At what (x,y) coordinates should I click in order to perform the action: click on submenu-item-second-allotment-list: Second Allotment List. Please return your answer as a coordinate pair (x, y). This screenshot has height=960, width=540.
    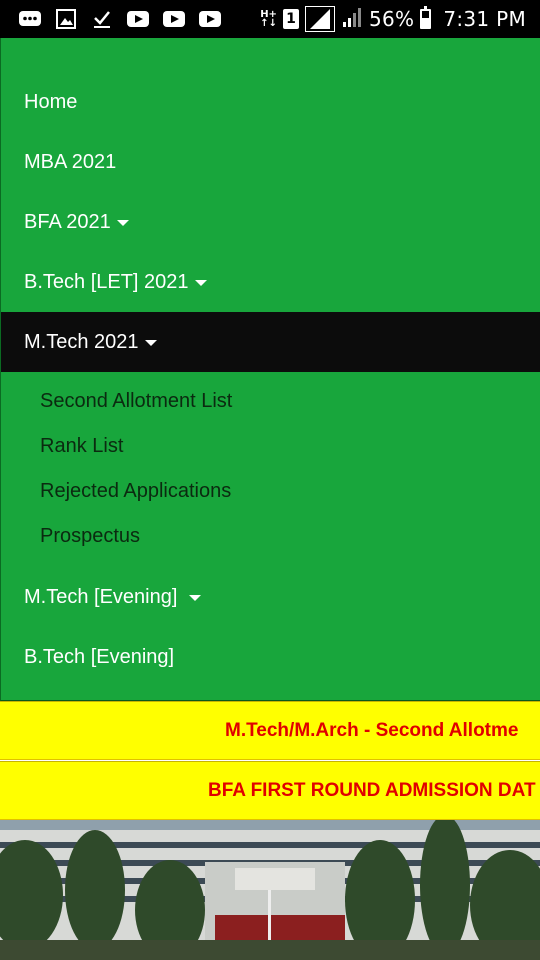
    Looking at the image, I should click on (270, 401).